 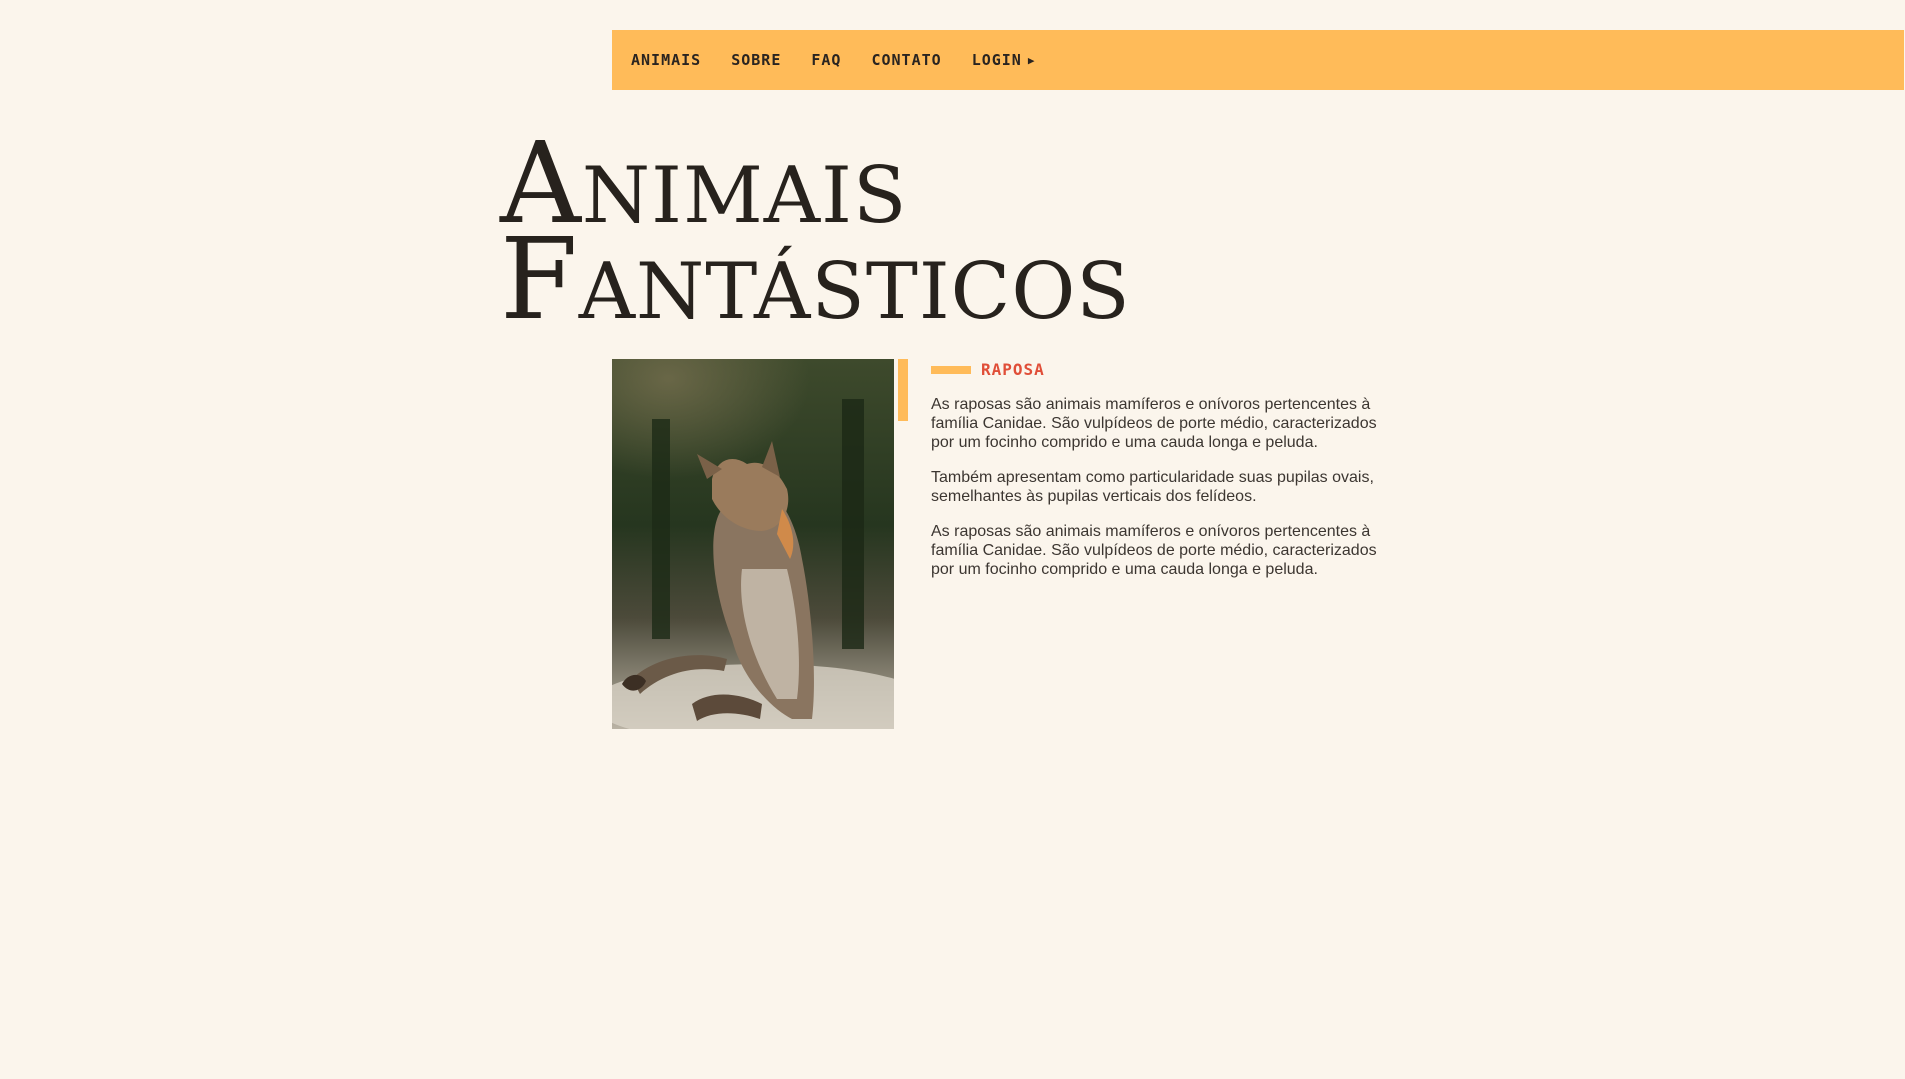 I want to click on nav-link-login-label: LOGIN, so click(x=996, y=60).